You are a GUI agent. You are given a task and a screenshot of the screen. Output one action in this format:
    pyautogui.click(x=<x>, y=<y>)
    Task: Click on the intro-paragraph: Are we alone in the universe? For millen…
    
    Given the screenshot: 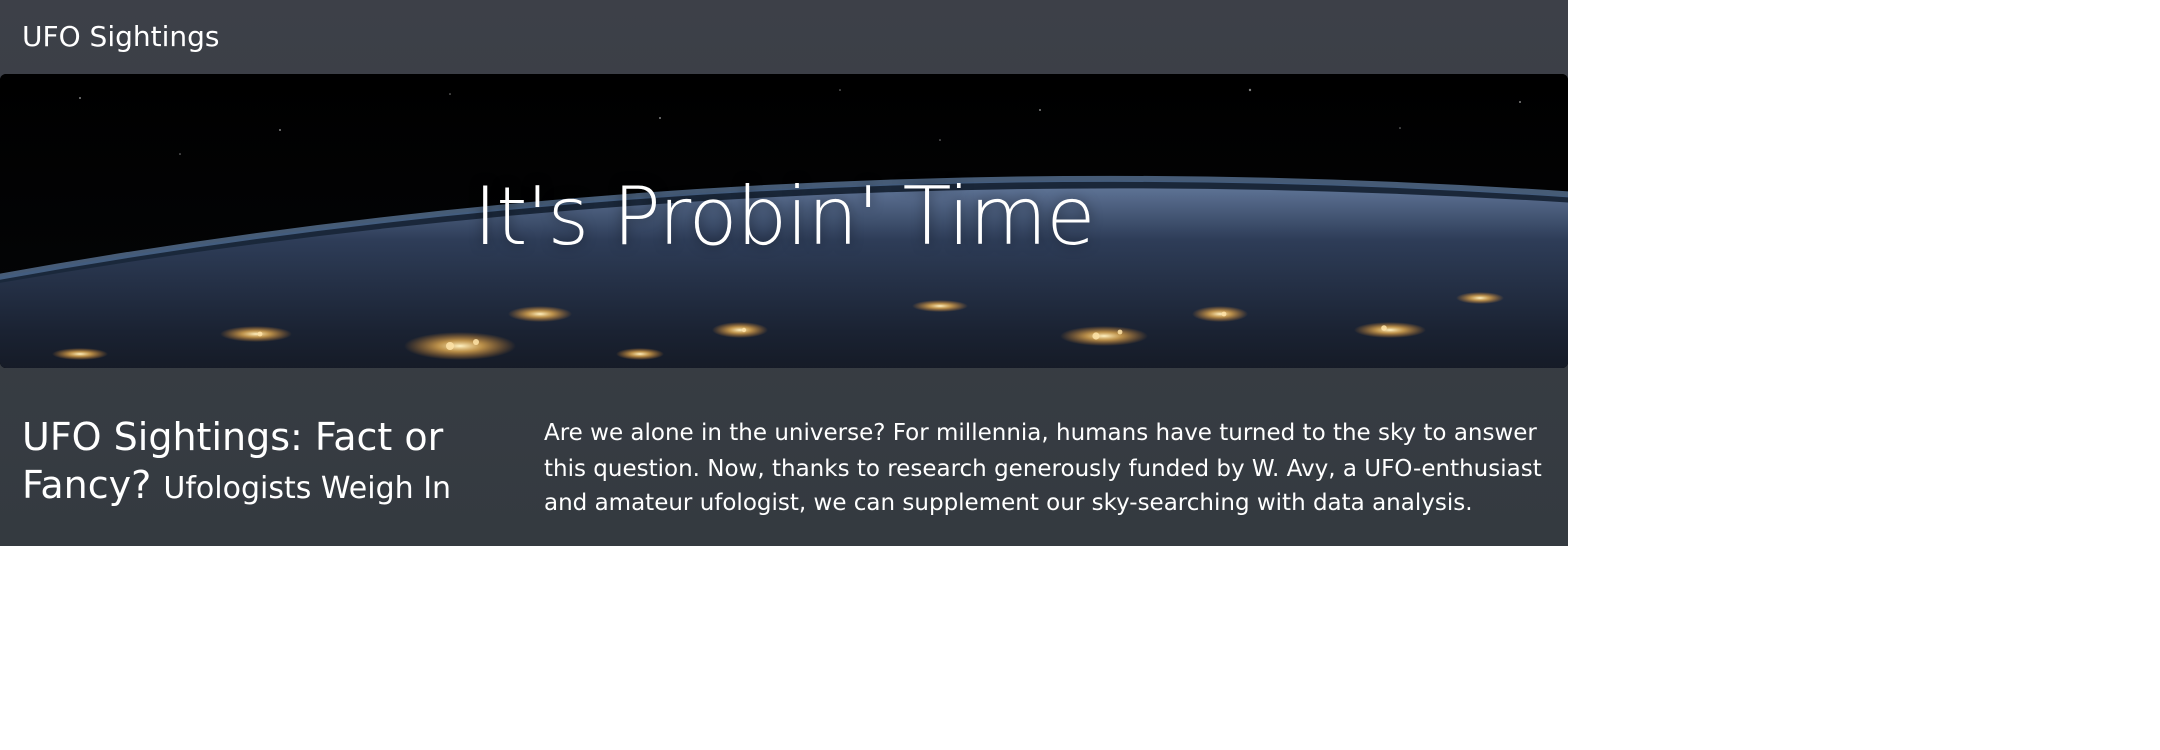 What is the action you would take?
    pyautogui.click(x=1043, y=467)
    